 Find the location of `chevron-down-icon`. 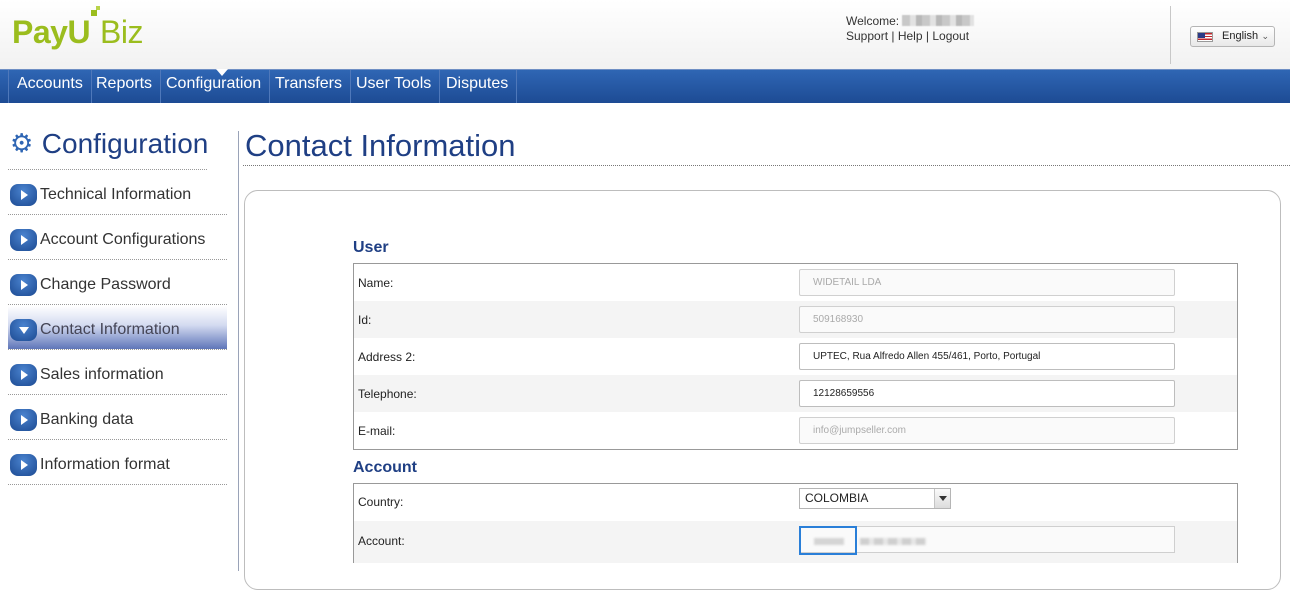

chevron-down-icon is located at coordinates (942, 498).